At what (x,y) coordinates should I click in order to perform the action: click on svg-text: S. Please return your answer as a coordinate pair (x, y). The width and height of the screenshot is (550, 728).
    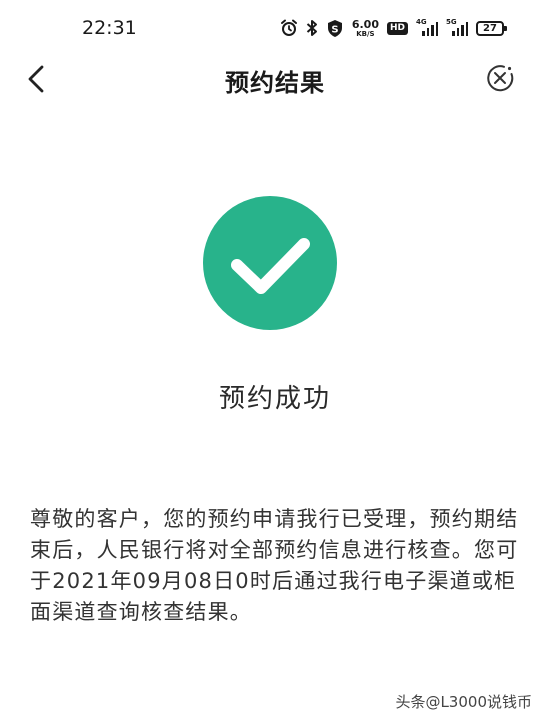
    Looking at the image, I should click on (334, 29).